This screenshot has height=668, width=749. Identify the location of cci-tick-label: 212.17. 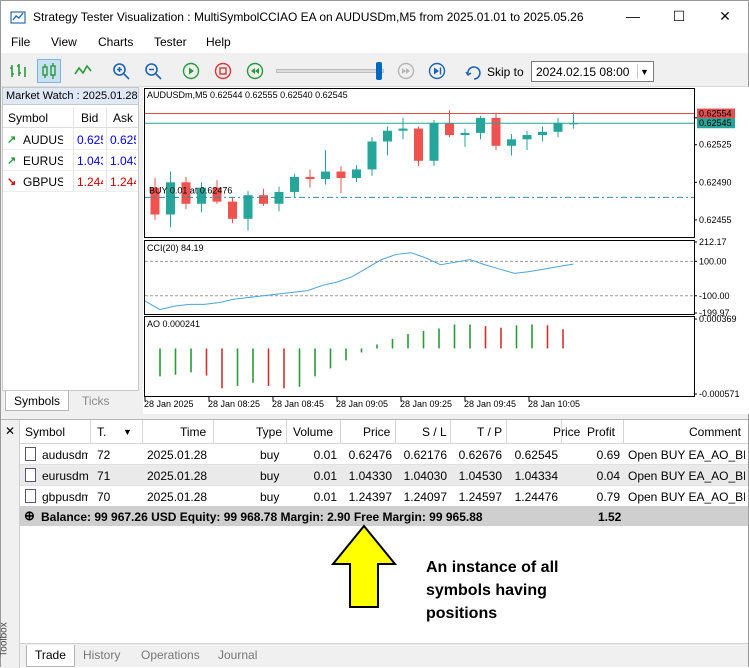
(713, 242).